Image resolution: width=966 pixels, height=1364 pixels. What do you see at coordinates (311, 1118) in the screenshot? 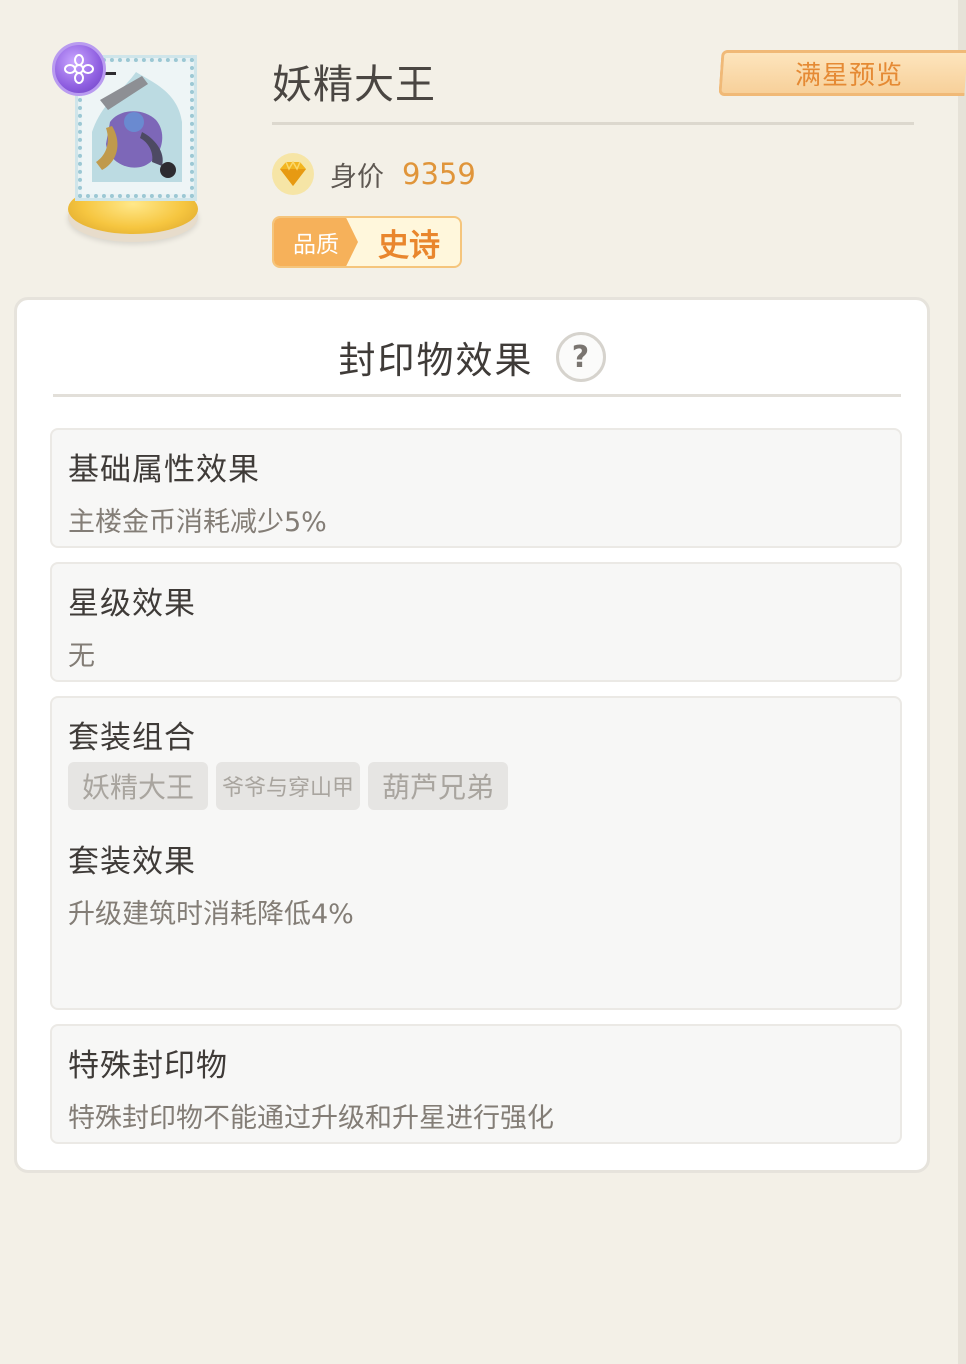
I see `special-text: 特殊封印物不能通过升级和升星进行强化` at bounding box center [311, 1118].